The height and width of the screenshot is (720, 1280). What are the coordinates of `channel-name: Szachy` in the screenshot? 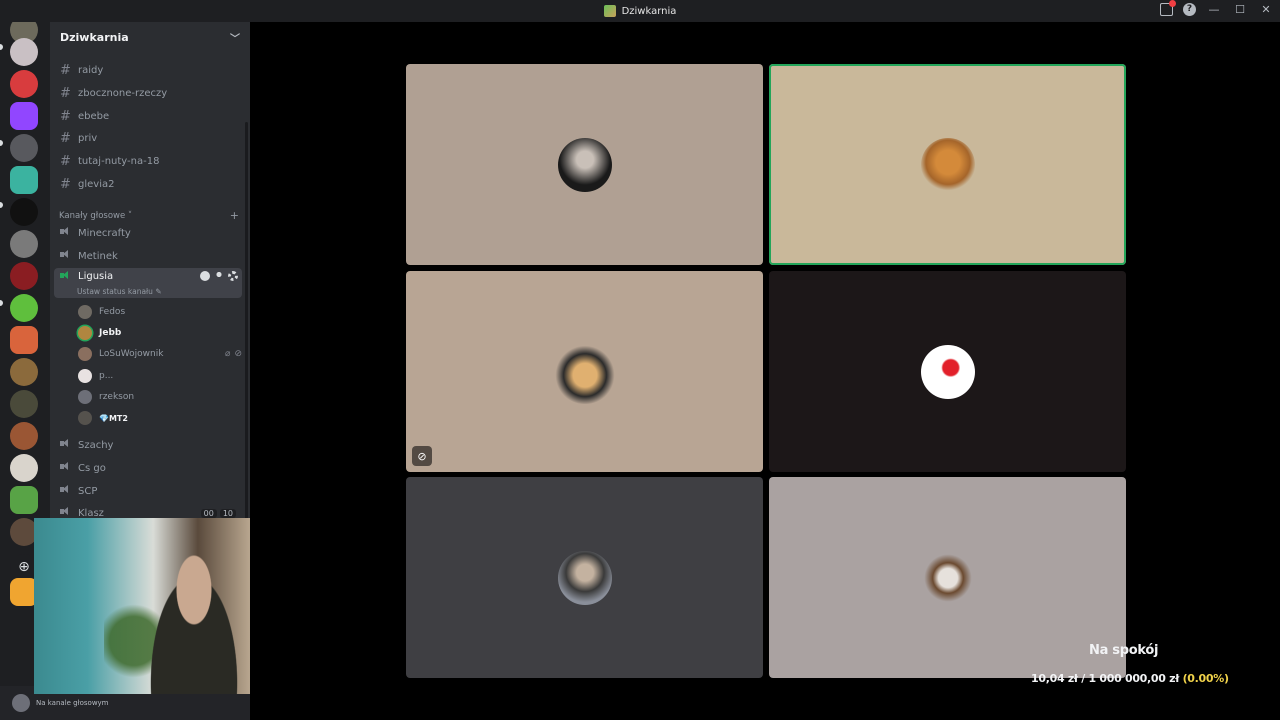 It's located at (96, 445).